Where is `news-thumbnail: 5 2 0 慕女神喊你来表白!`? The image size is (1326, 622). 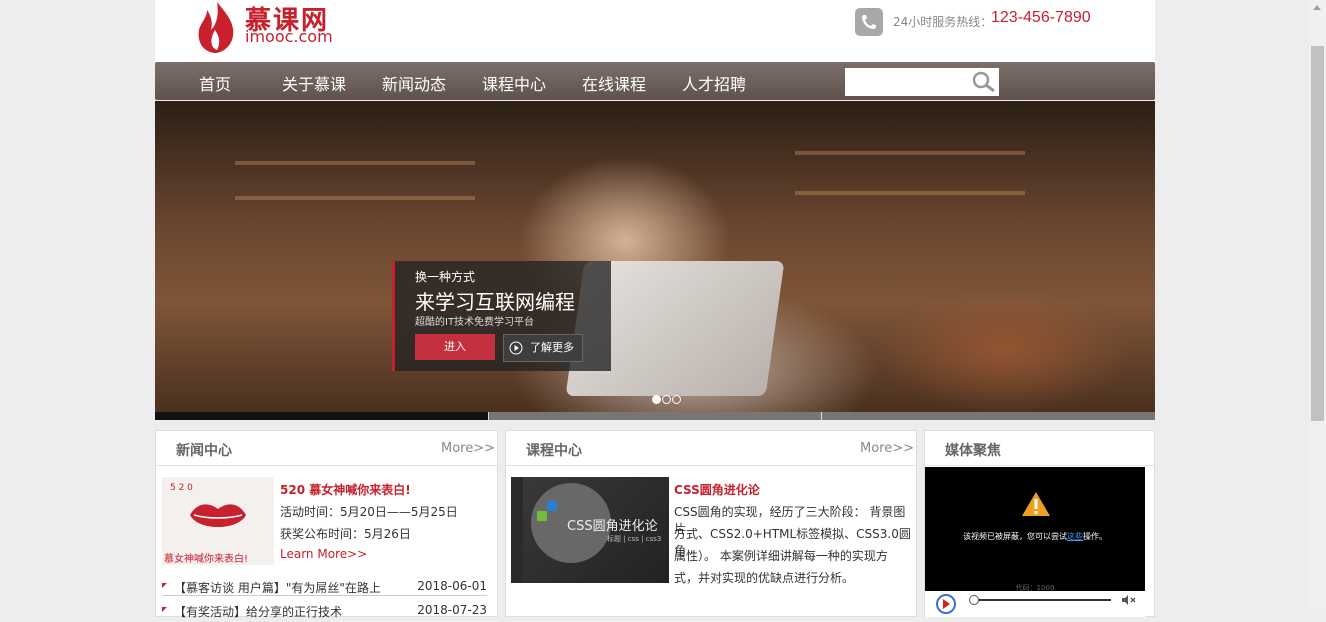 news-thumbnail: 5 2 0 慕女神喊你来表白! is located at coordinates (218, 521).